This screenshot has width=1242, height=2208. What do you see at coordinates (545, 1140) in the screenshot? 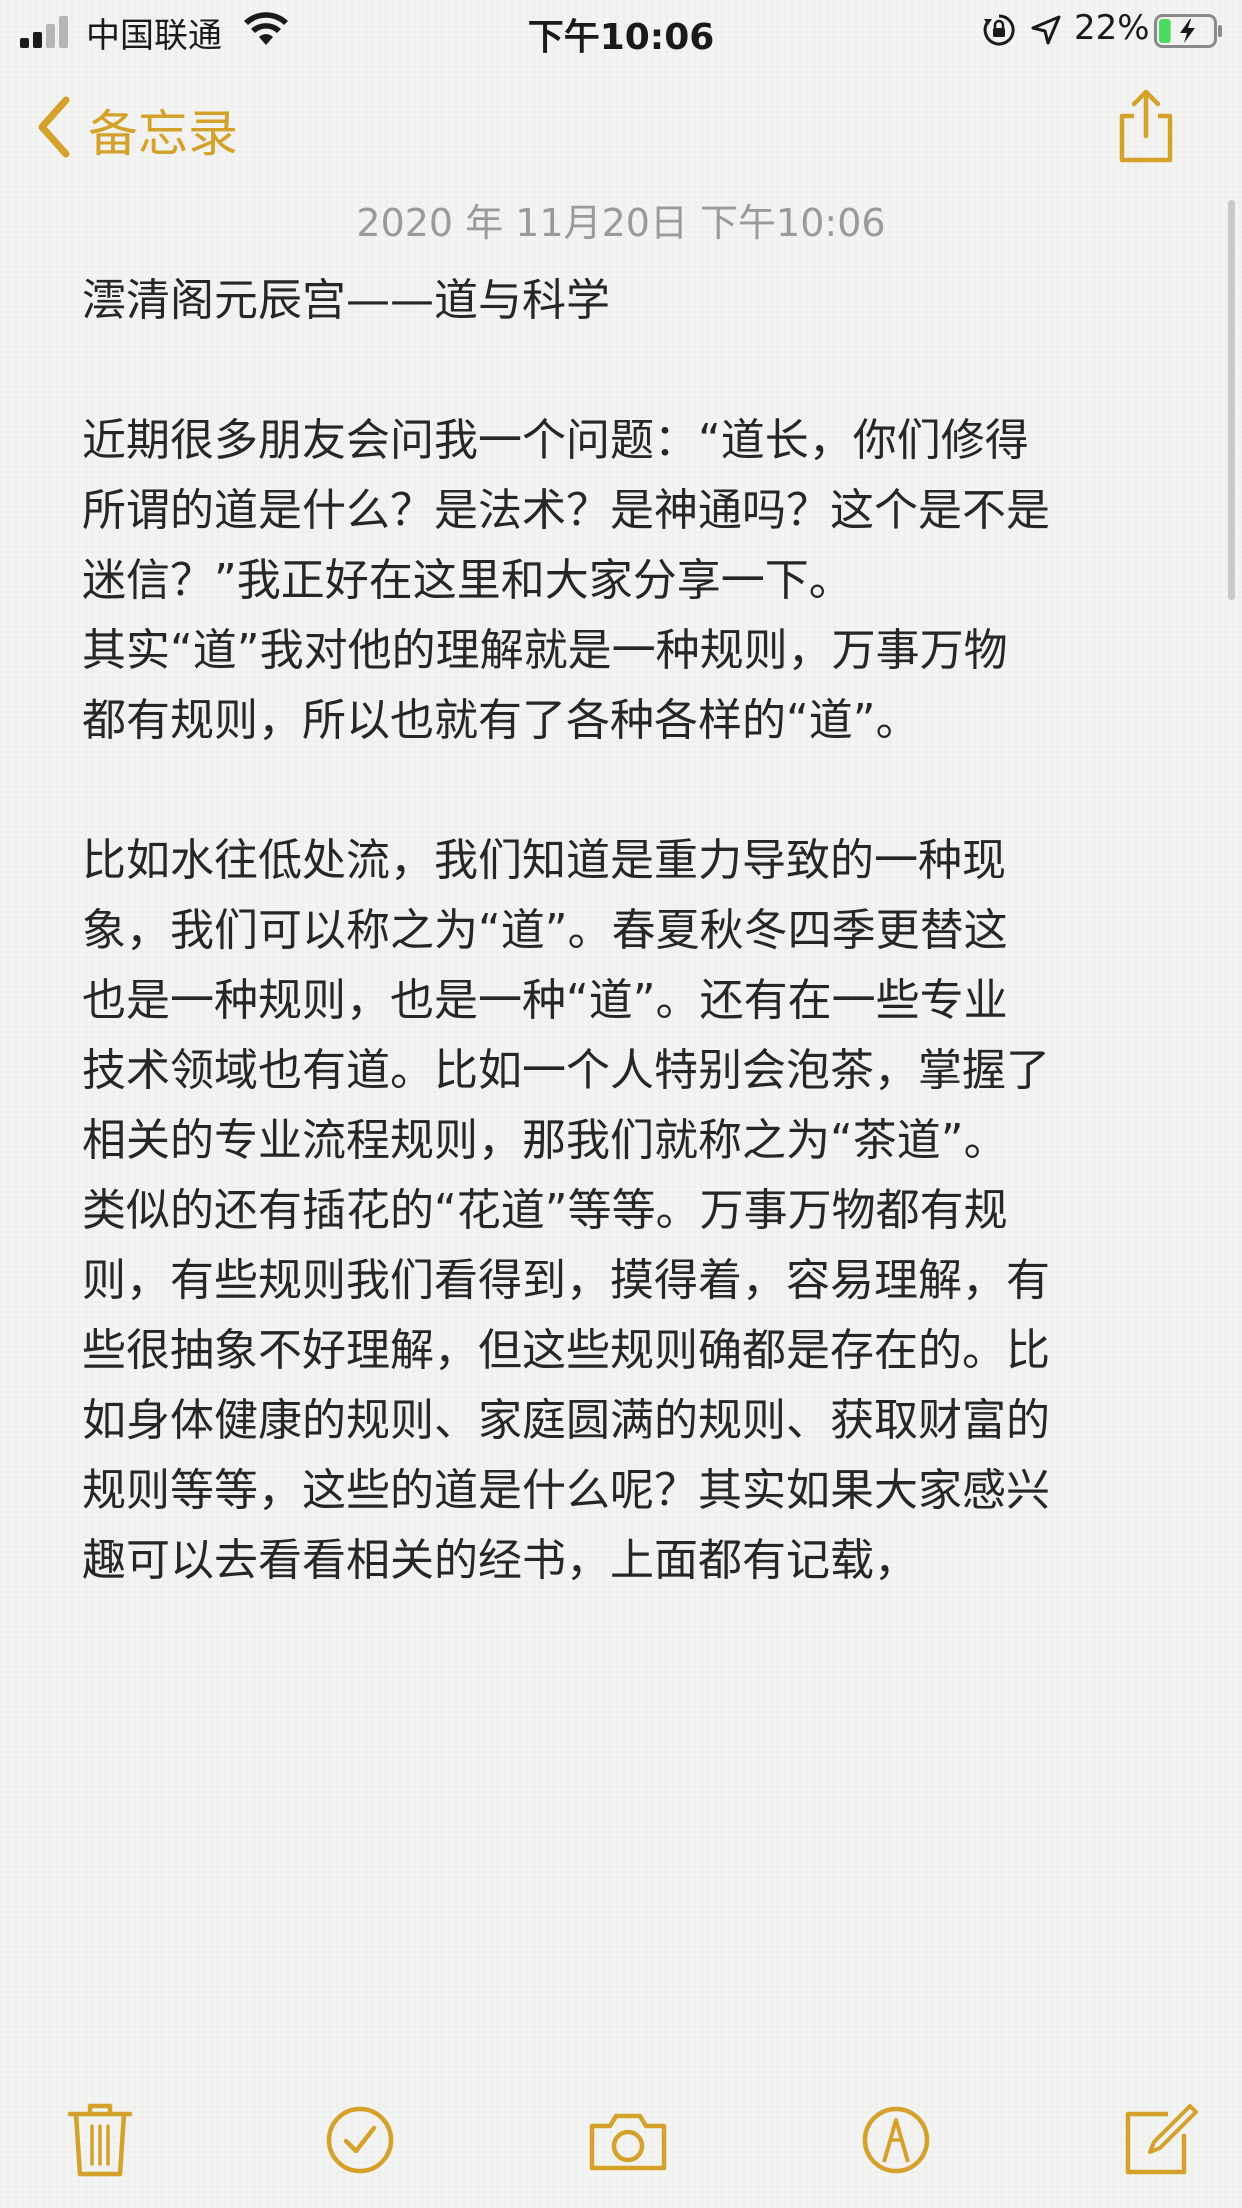
I see `note-line: 相关的专业流程规则，那我们就称之为“茶道”。` at bounding box center [545, 1140].